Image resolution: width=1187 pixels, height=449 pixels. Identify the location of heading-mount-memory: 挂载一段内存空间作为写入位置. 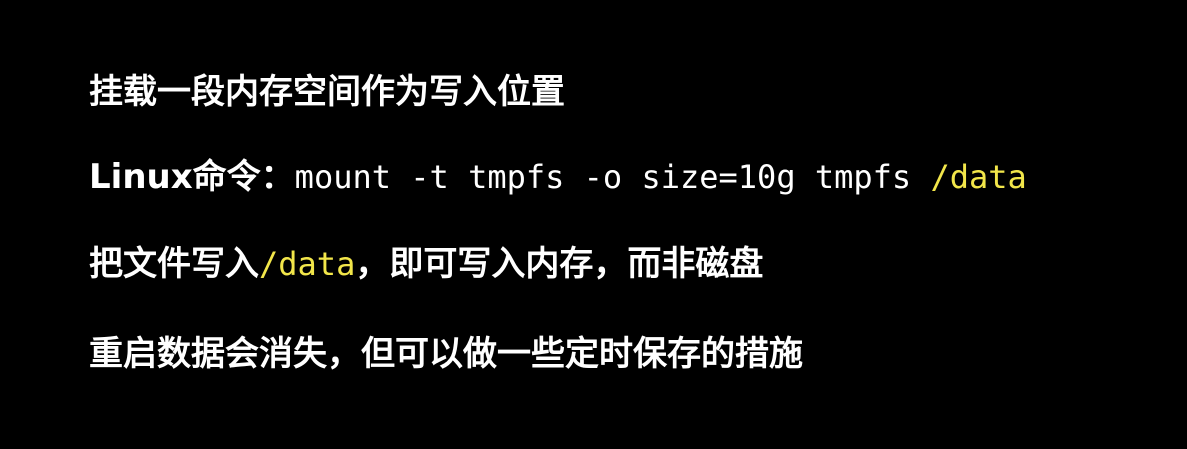
(327, 92).